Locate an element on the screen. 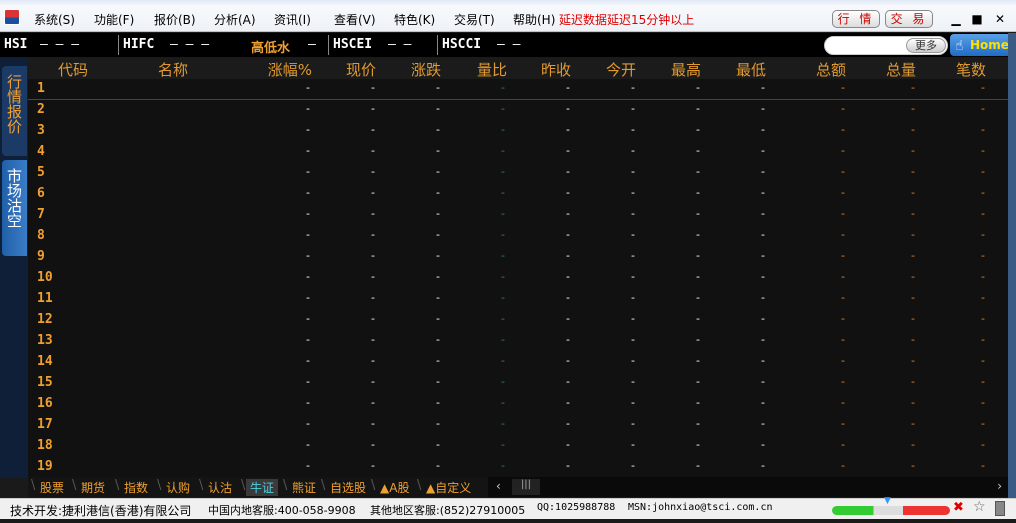  menu-info: 资讯(I) is located at coordinates (292, 19).